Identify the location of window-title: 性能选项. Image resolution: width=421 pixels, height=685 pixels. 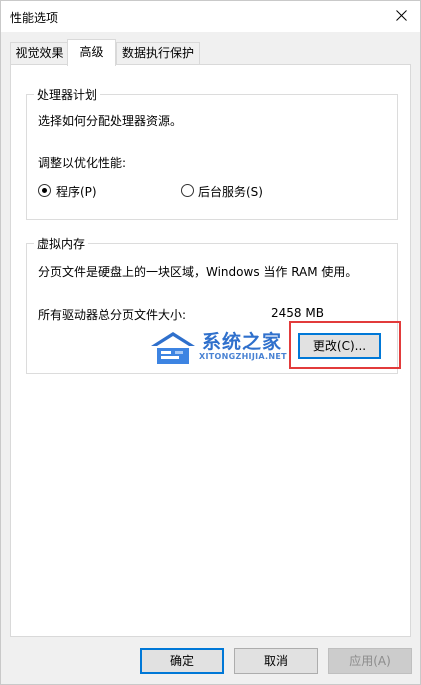
(34, 18).